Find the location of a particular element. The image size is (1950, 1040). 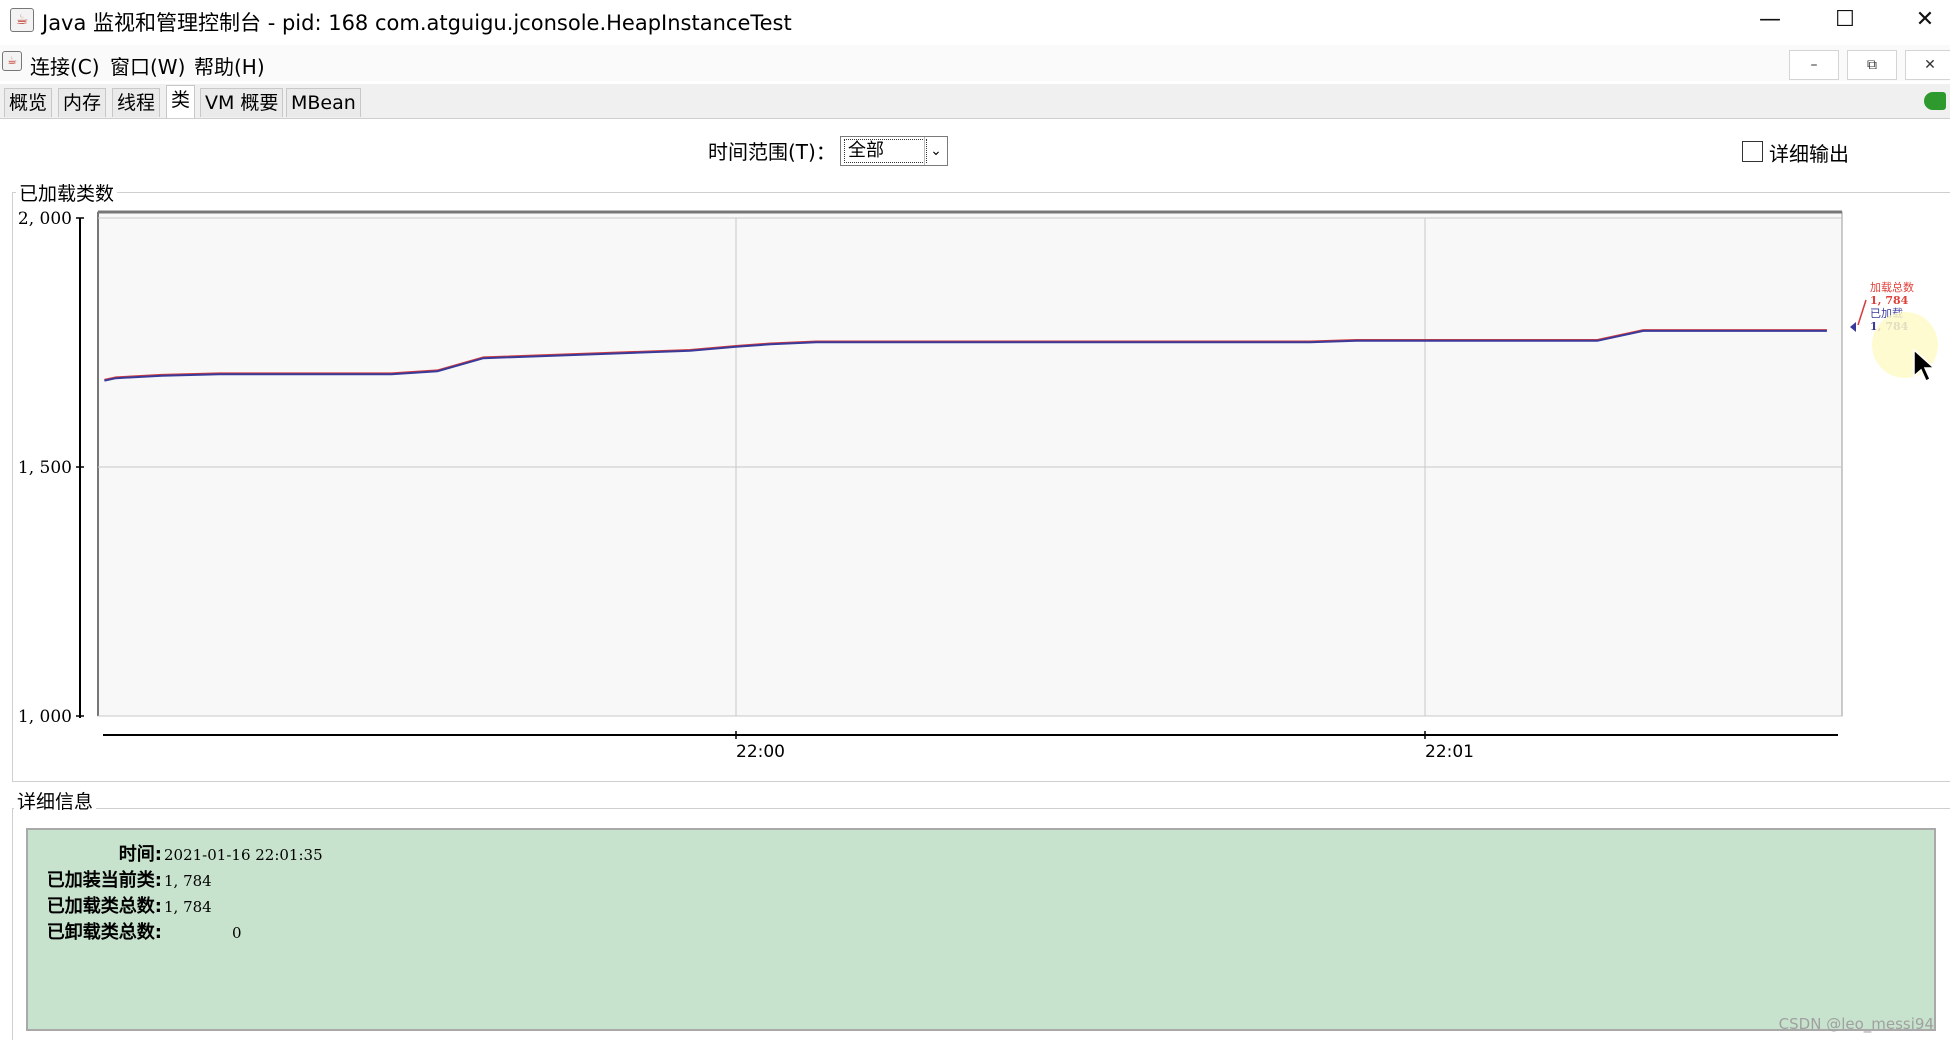

current-value-marker is located at coordinates (1853, 327).